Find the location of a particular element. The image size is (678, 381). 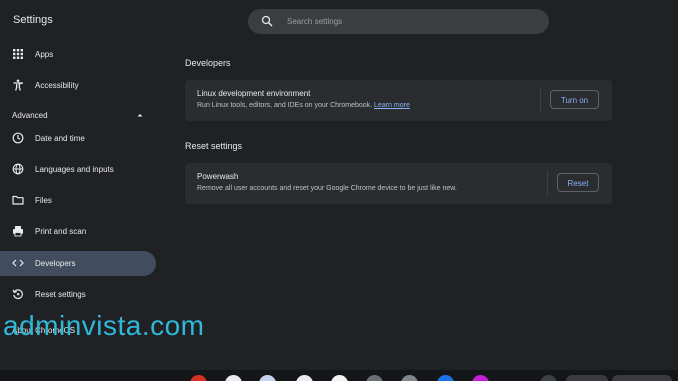

reset-icon is located at coordinates (17, 294).